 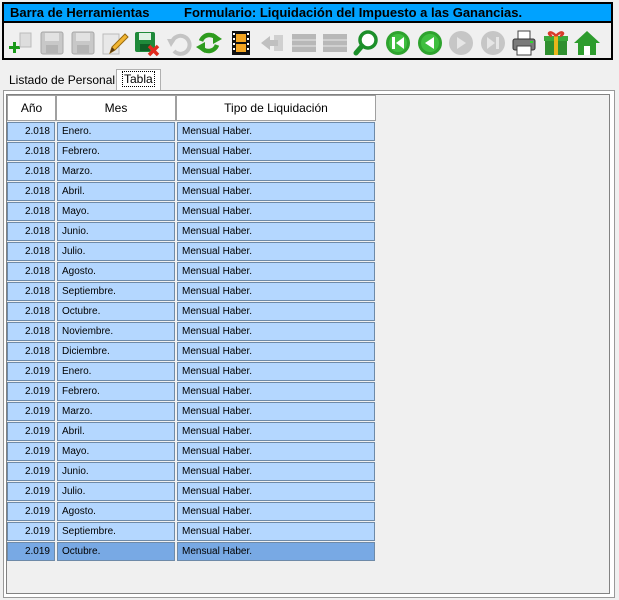 I want to click on last-record-button, so click(x=493, y=43).